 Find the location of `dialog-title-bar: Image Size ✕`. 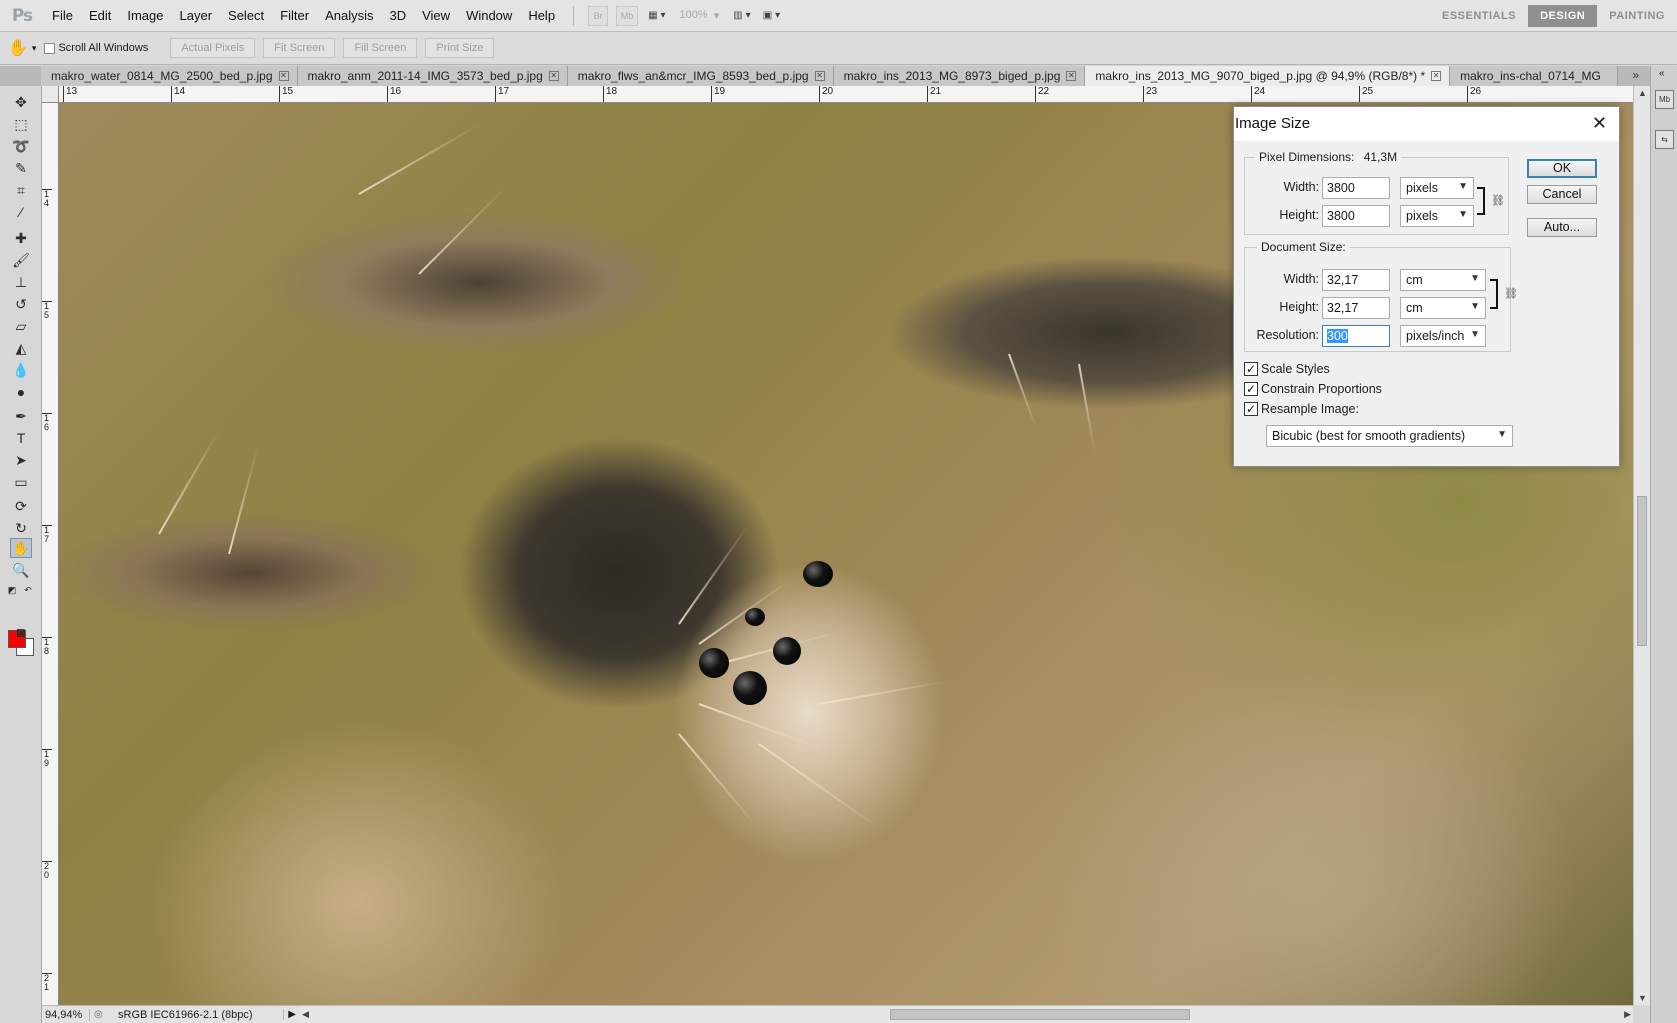

dialog-title-bar: Image Size ✕ is located at coordinates (1426, 124).